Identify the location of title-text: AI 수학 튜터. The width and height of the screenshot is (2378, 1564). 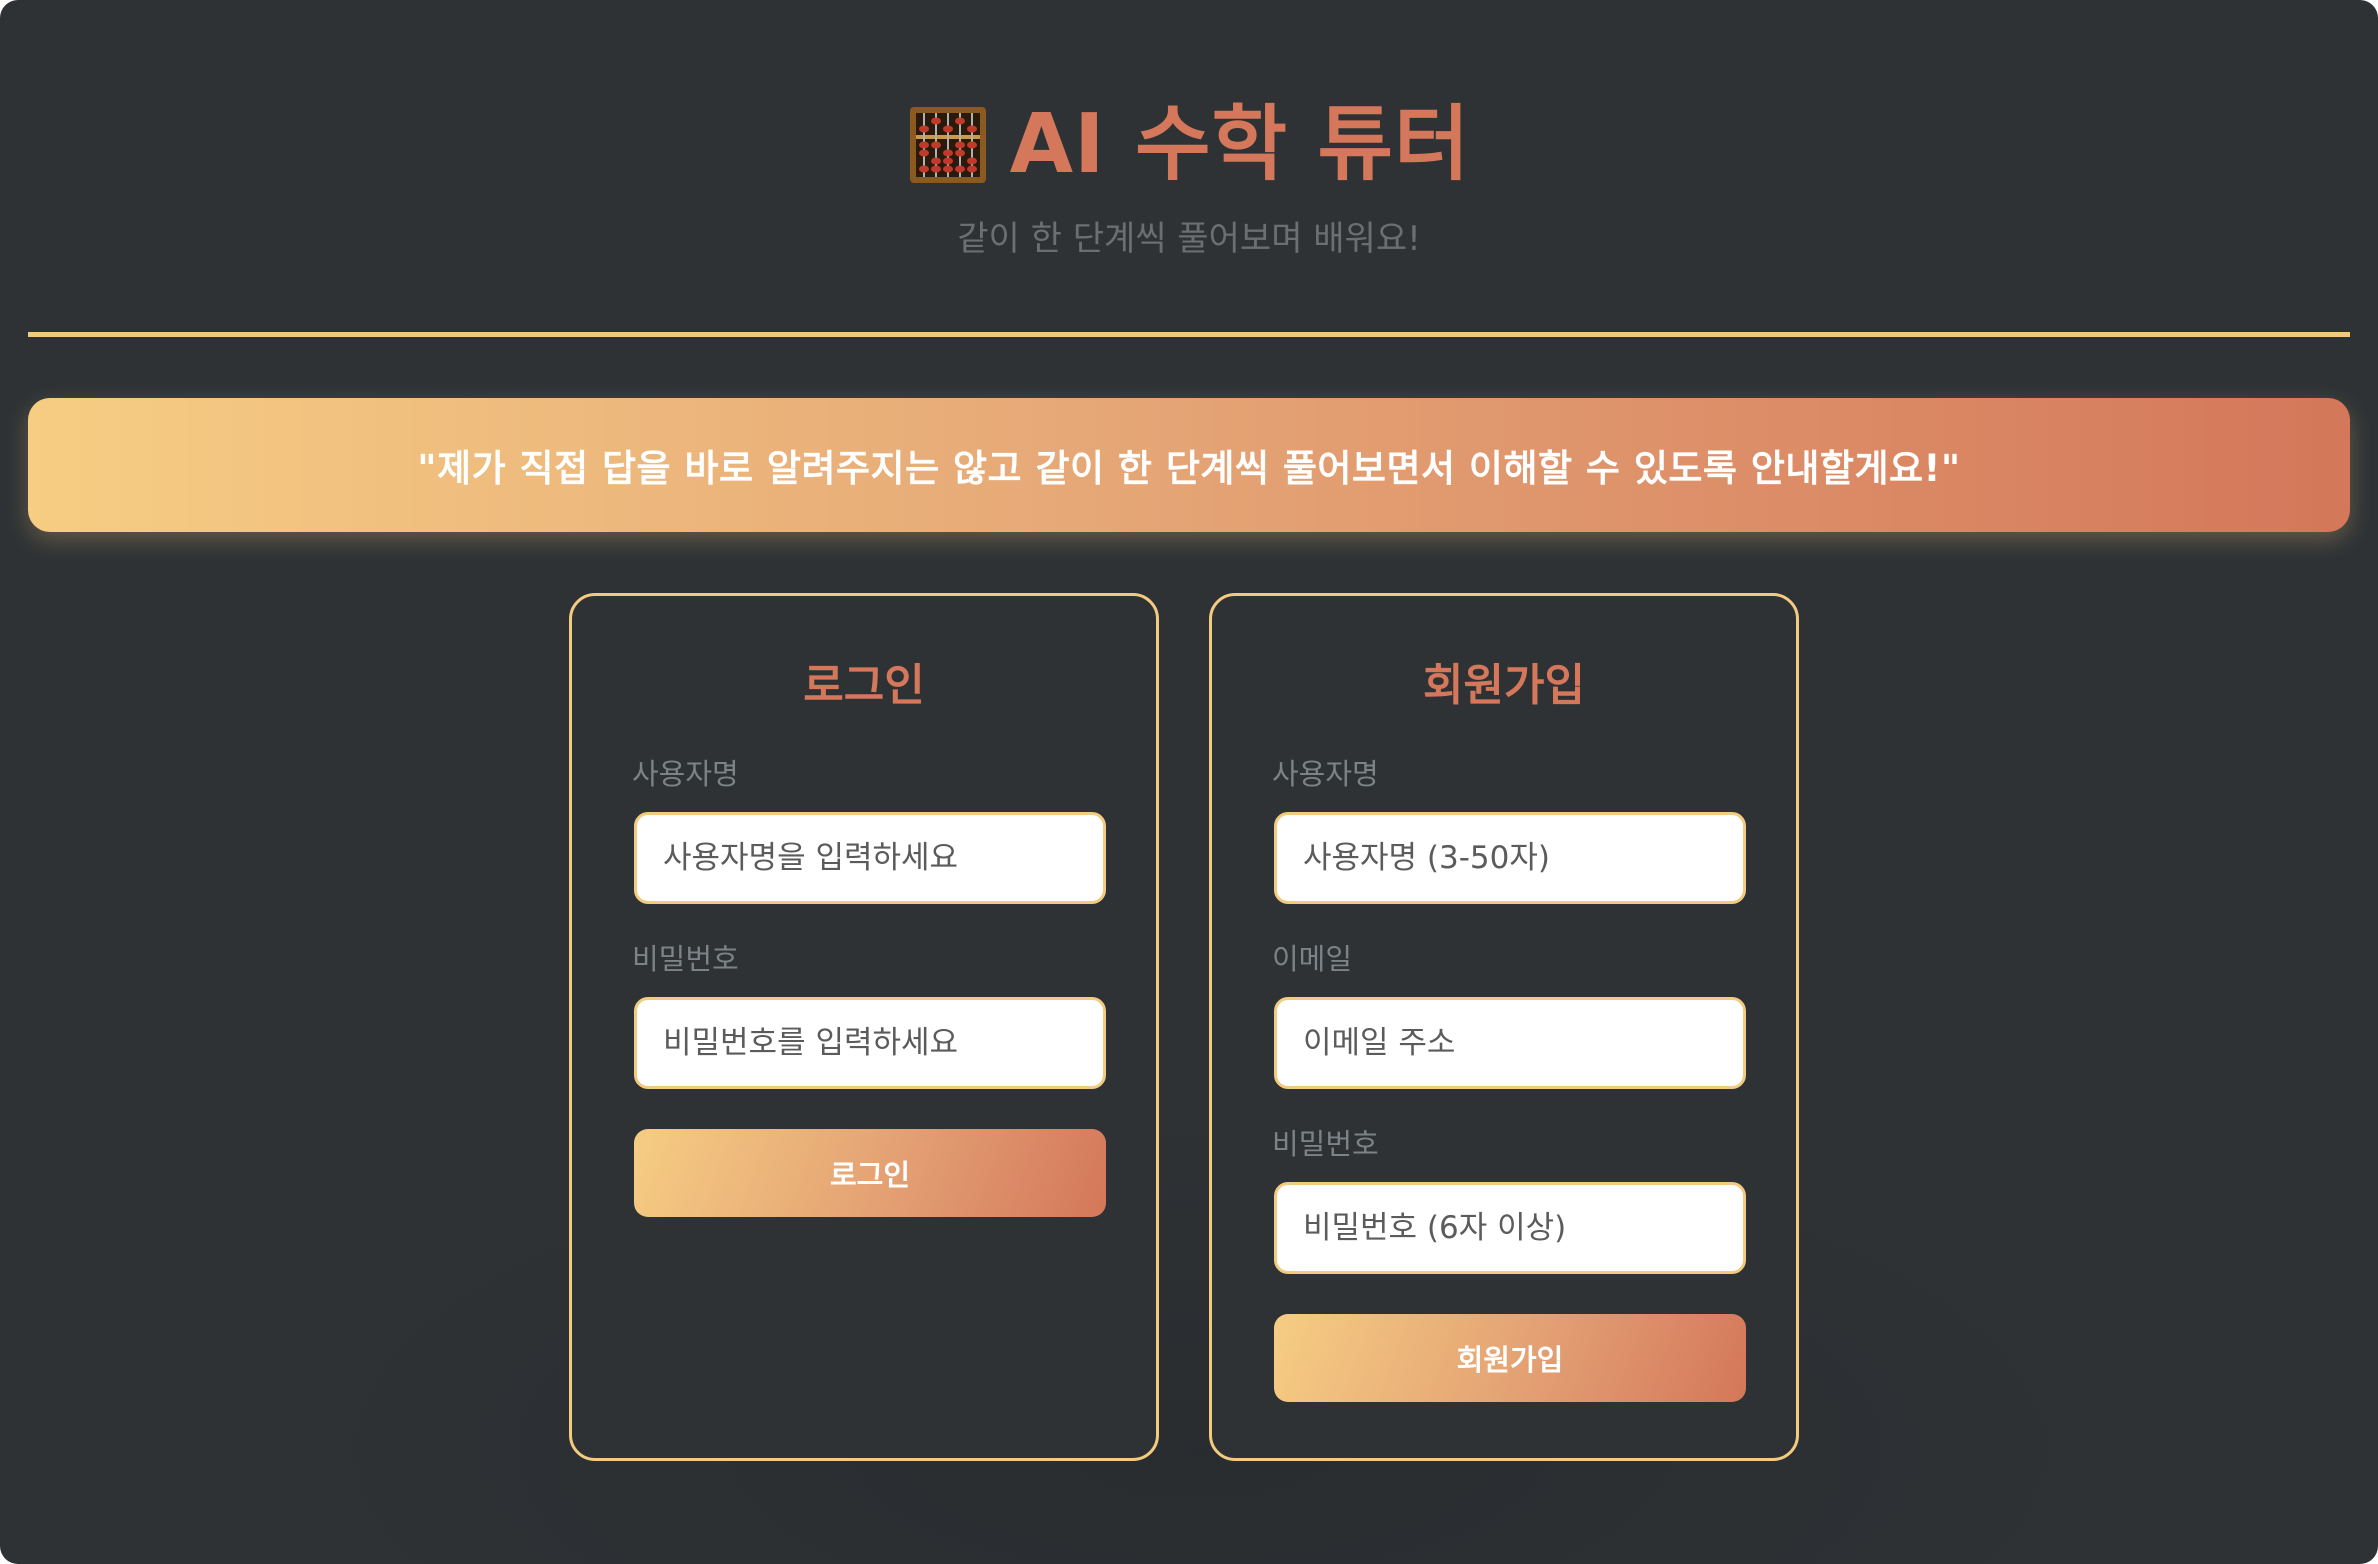
(1240, 144).